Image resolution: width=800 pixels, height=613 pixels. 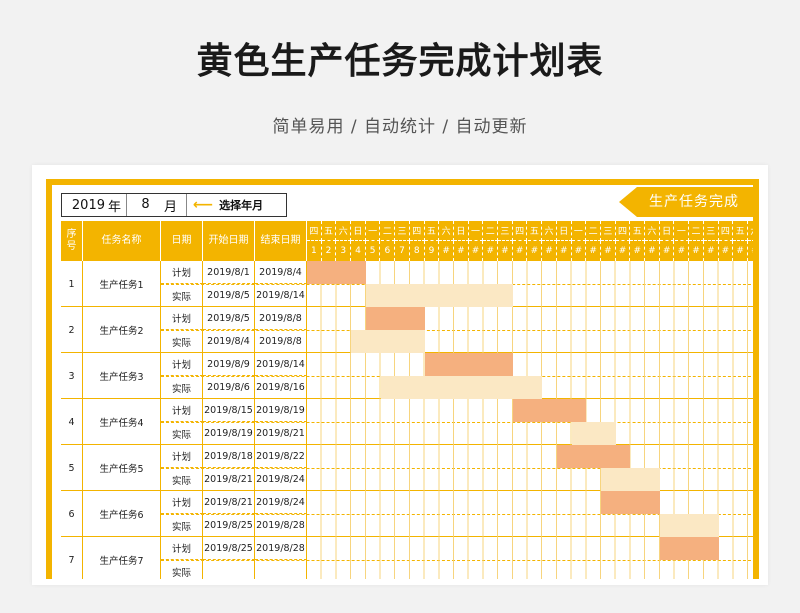 I want to click on date-header: 4, so click(x=358, y=251).